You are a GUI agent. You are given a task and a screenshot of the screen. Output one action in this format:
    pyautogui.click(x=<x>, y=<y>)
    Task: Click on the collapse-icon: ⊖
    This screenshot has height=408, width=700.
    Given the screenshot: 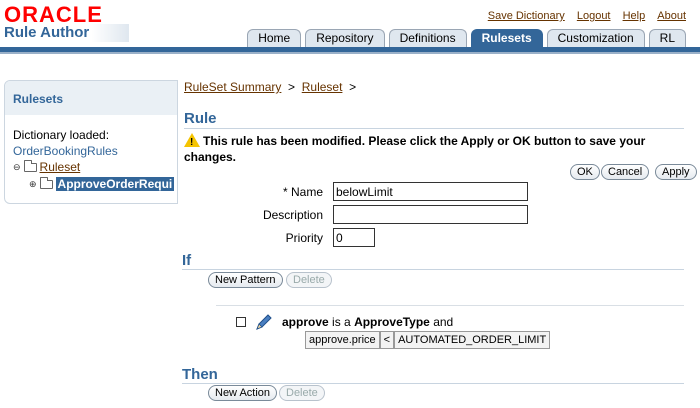 What is the action you would take?
    pyautogui.click(x=17, y=167)
    